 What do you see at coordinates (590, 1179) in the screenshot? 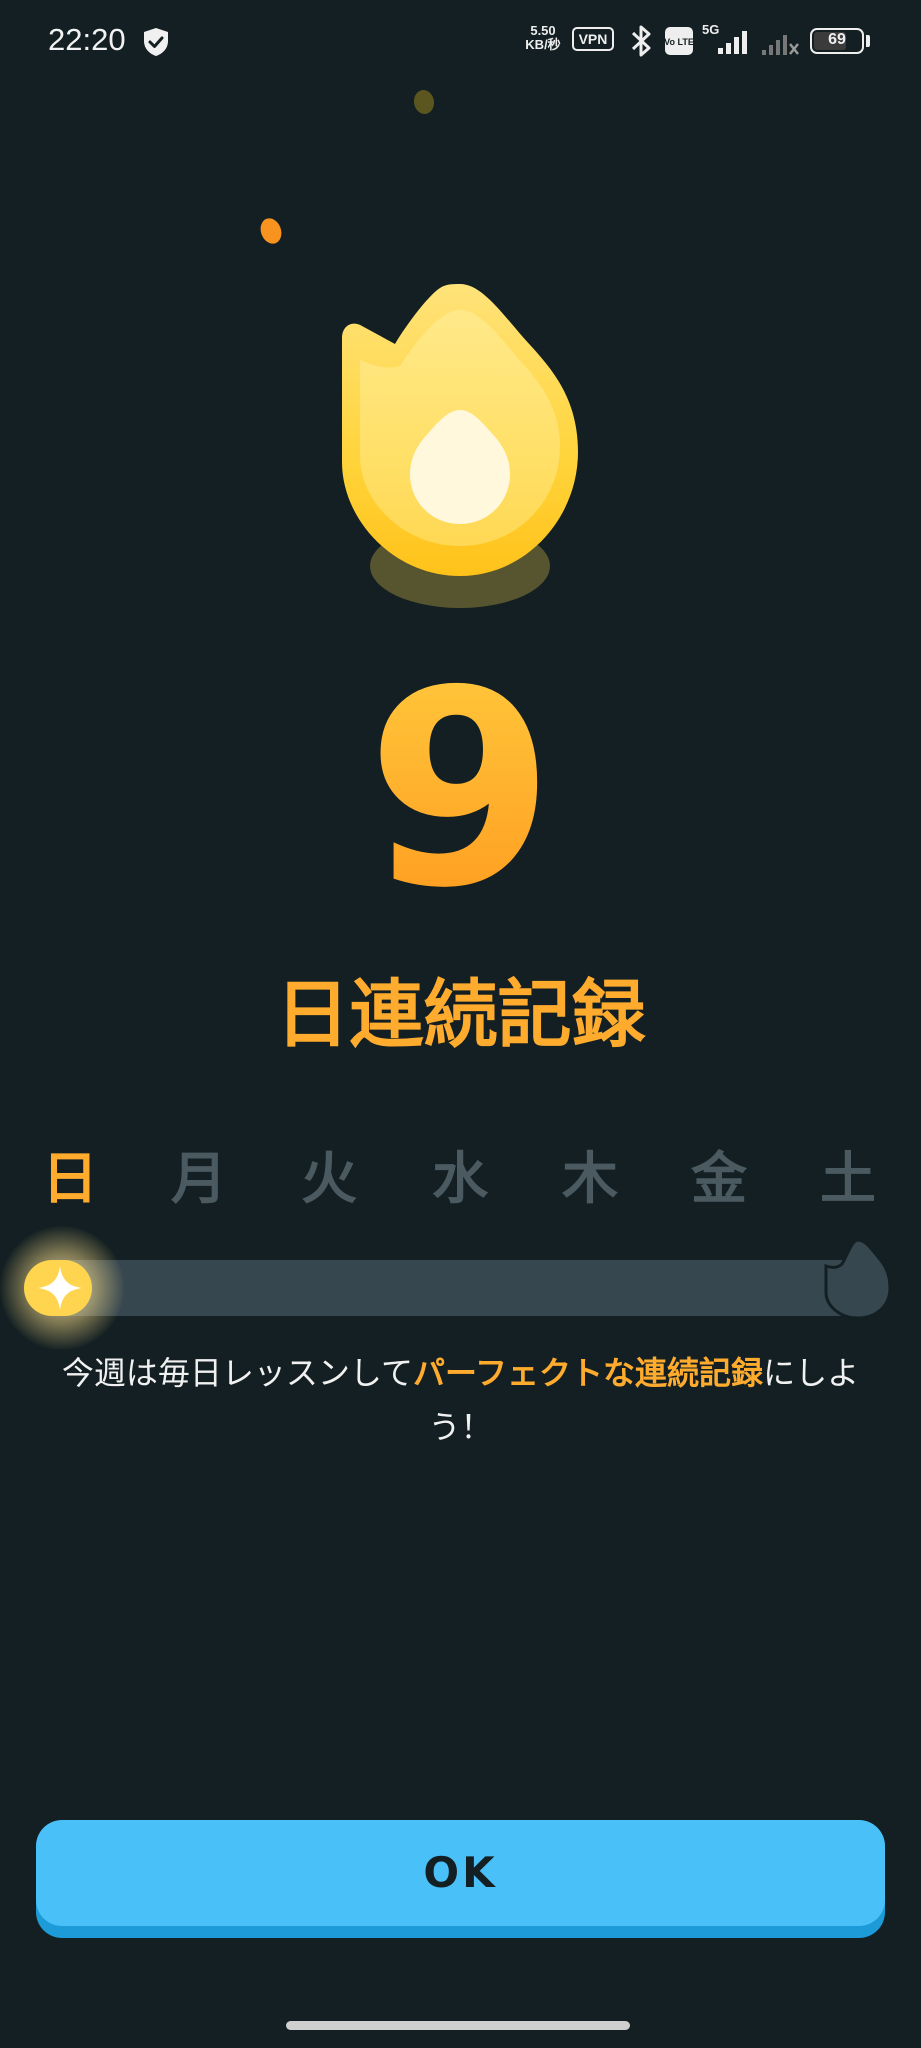
I see `weekday-thu: 木` at bounding box center [590, 1179].